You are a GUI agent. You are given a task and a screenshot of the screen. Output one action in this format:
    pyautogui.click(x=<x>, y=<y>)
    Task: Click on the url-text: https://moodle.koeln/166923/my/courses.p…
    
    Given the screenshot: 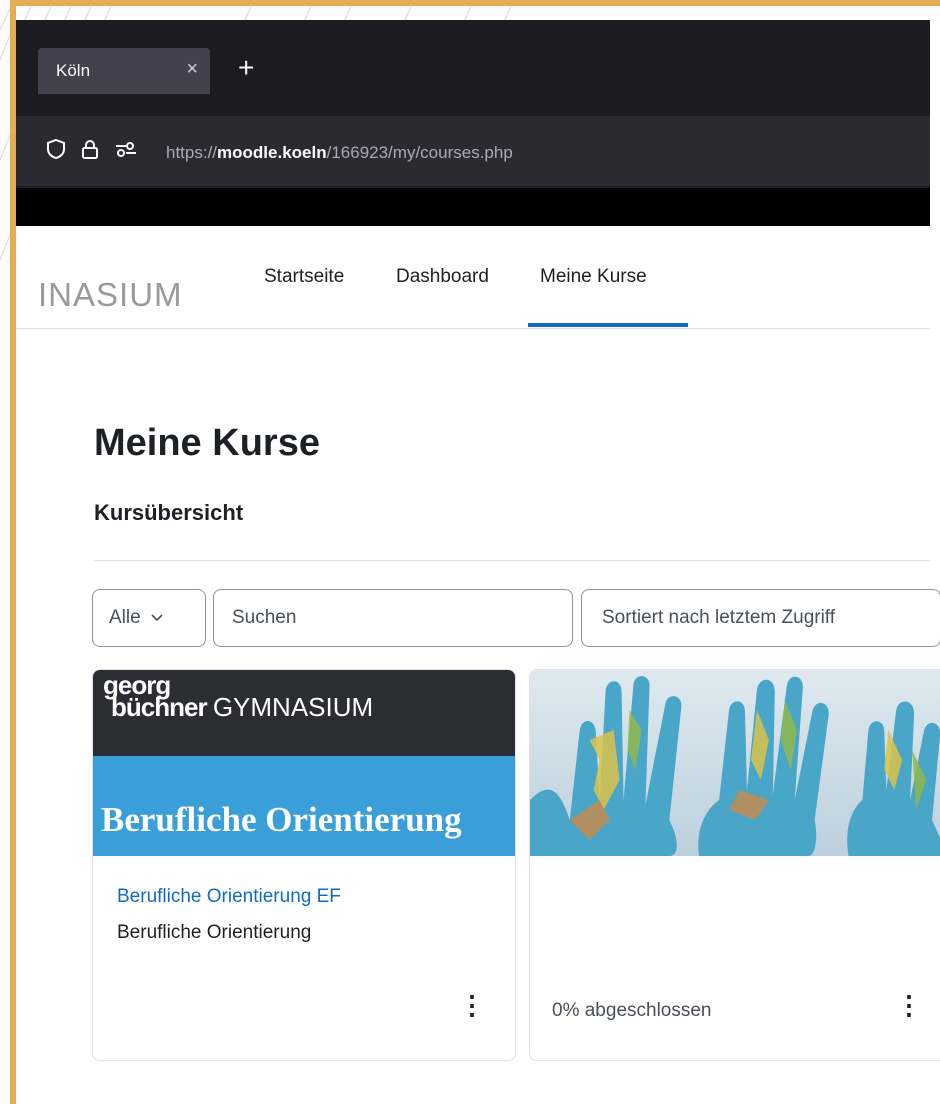 What is the action you would take?
    pyautogui.click(x=339, y=153)
    